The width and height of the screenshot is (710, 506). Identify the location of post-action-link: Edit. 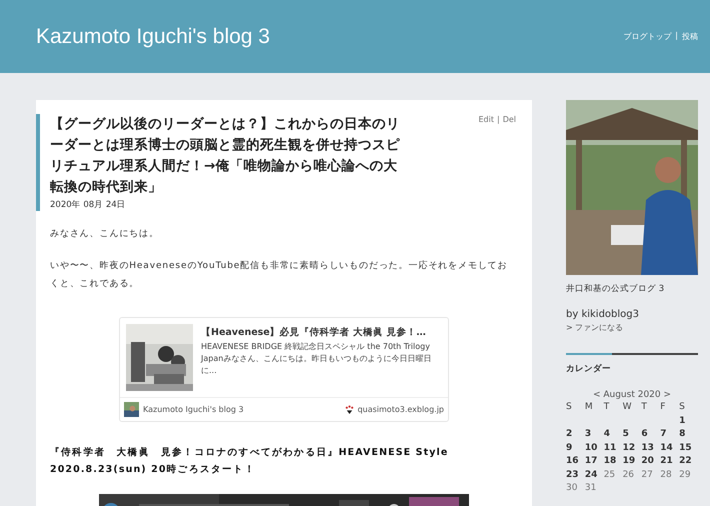
(486, 119).